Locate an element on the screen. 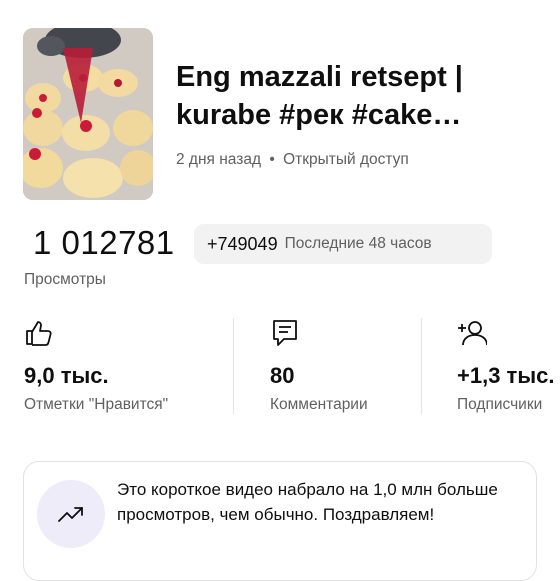 The width and height of the screenshot is (560, 581). views-label: Просмотры is located at coordinates (65, 279).